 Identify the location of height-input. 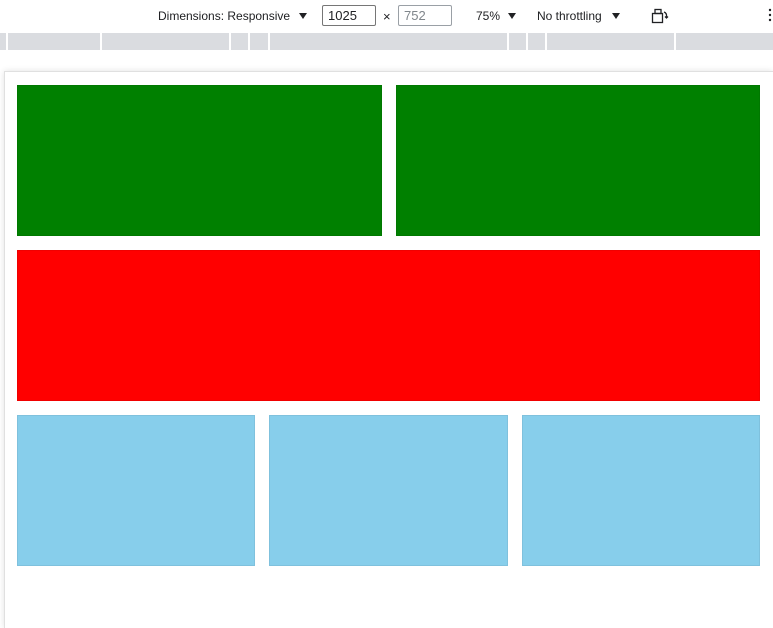
(425, 15).